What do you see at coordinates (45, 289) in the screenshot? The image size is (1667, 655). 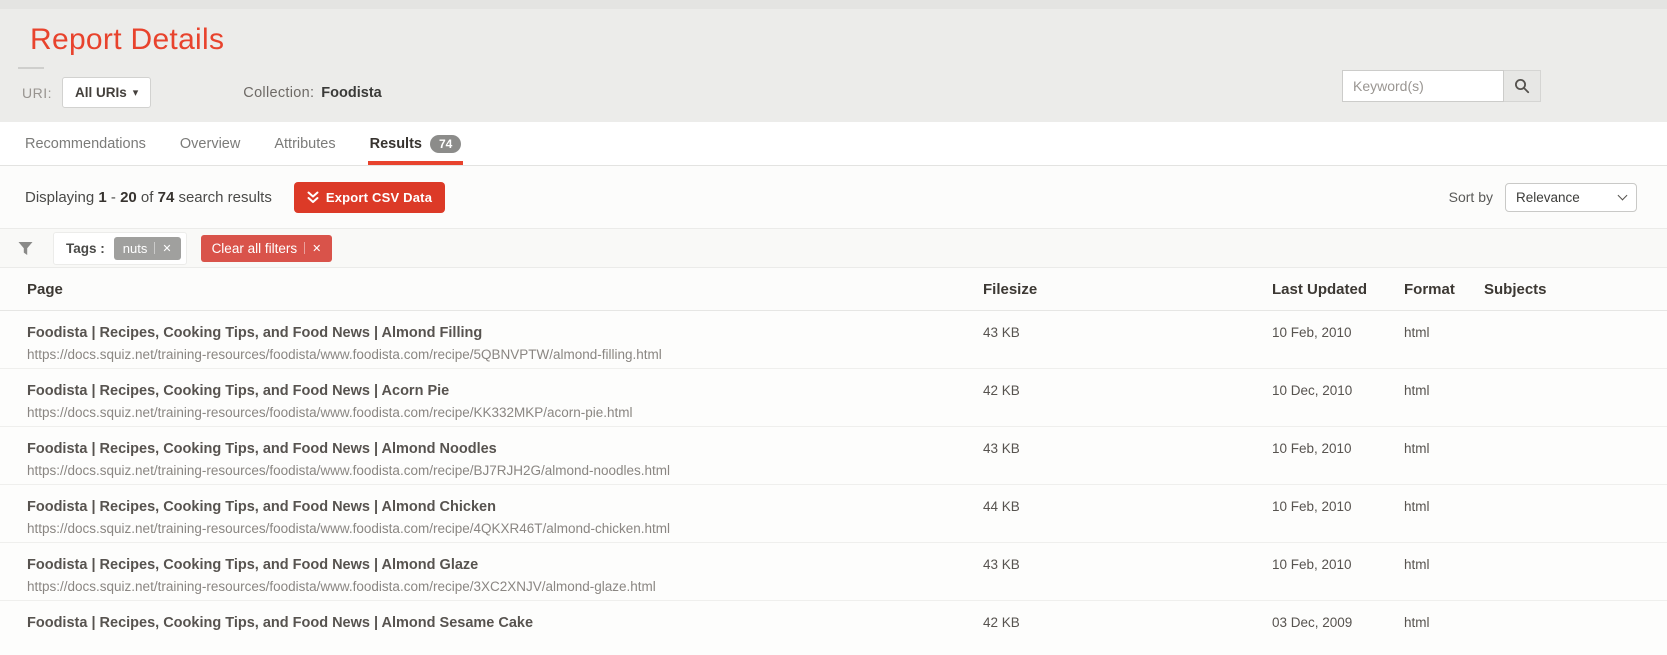 I see `column-header-page: Page` at bounding box center [45, 289].